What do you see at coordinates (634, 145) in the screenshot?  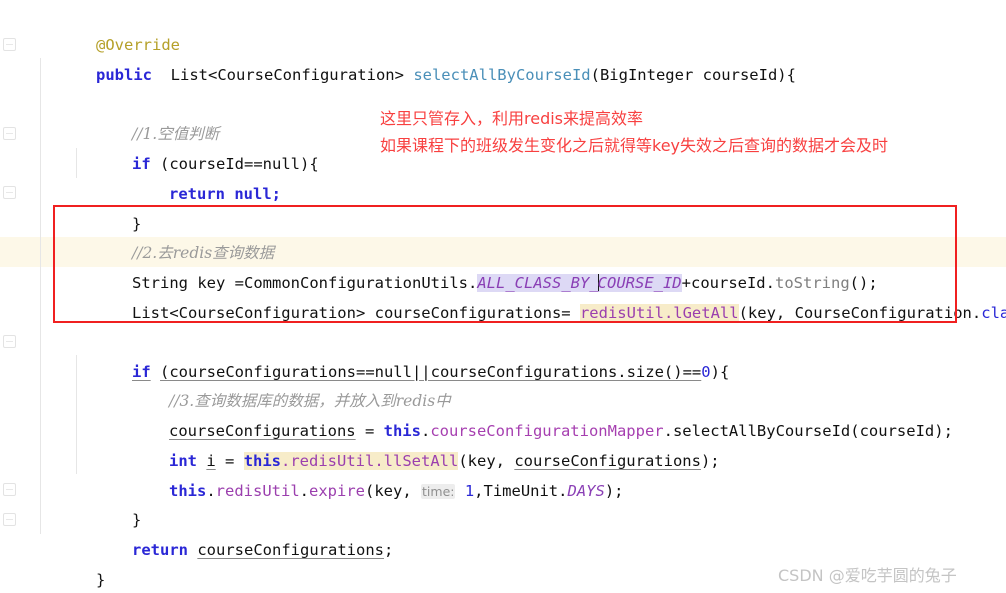 I see `red-annotation-line-2: 如果课程下的班级发生变化之后就得等key失效之后查询的数据才会及时` at bounding box center [634, 145].